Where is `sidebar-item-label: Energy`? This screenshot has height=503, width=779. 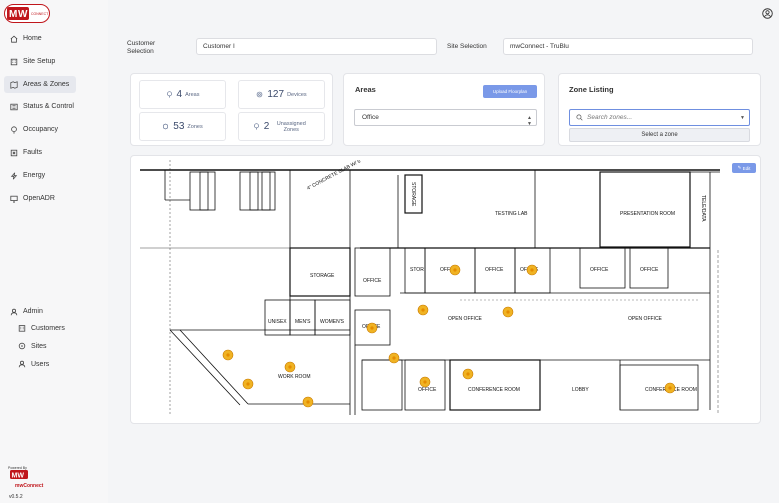 sidebar-item-label: Energy is located at coordinates (34, 175).